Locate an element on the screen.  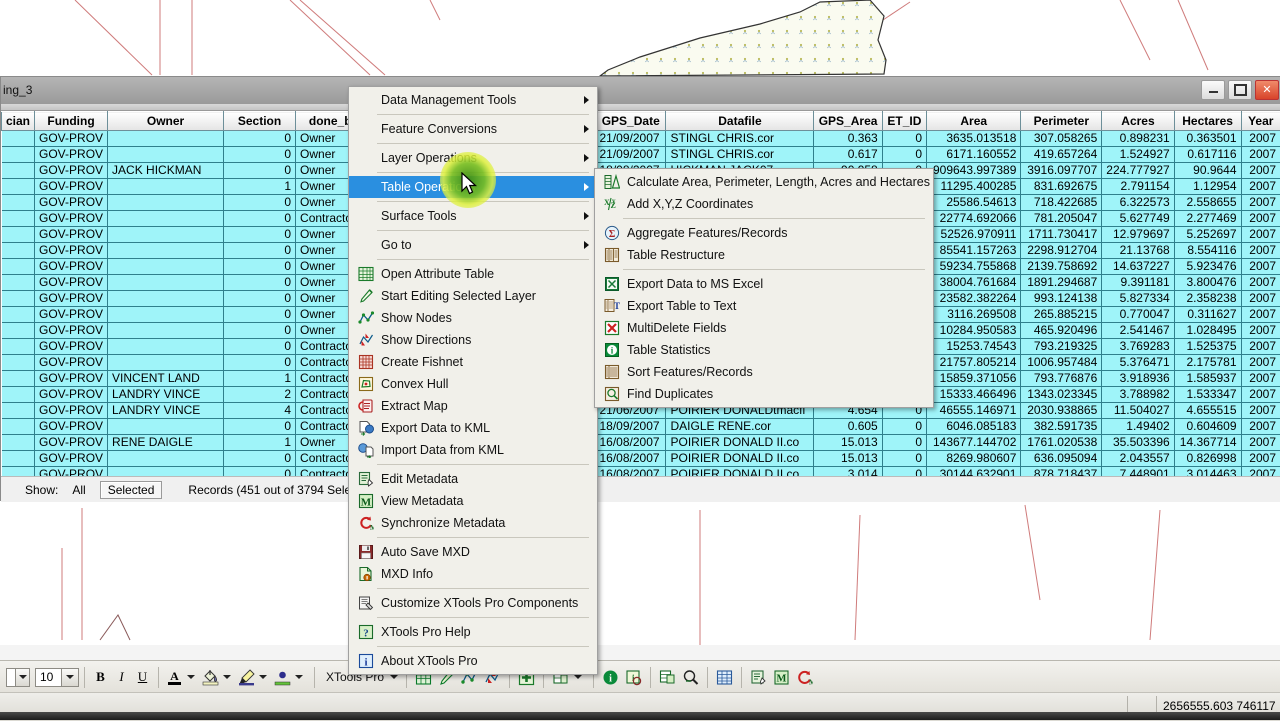
column-header-et-id: ET_ID is located at coordinates (904, 121).